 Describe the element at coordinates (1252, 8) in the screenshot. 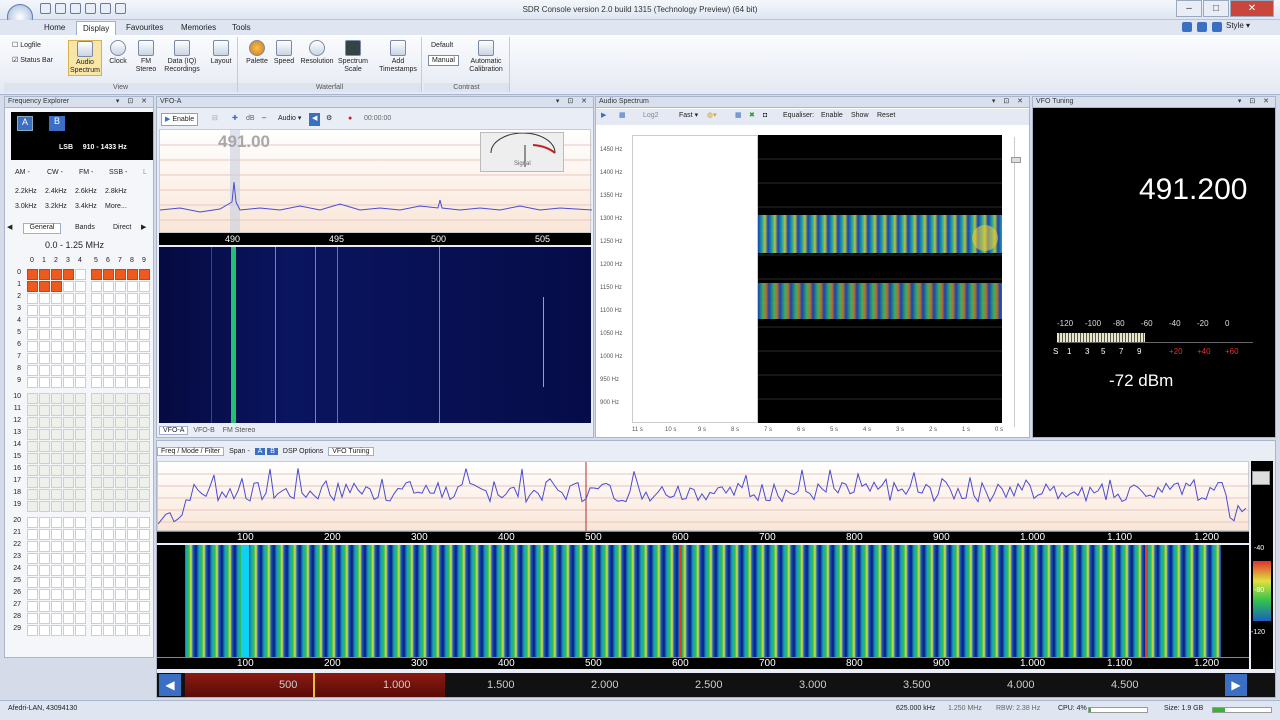

I see `close-button: ✕` at that location.